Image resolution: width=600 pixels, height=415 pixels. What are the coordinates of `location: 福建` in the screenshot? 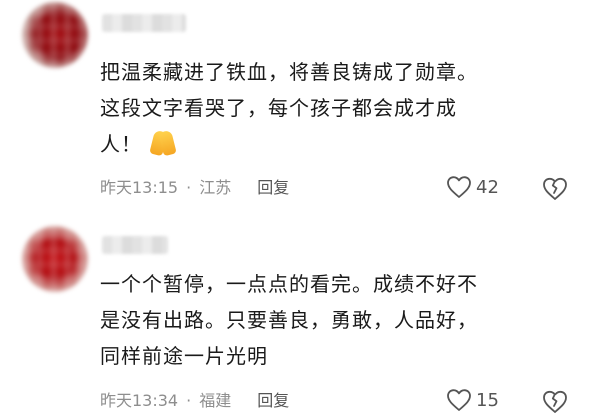 It's located at (215, 400).